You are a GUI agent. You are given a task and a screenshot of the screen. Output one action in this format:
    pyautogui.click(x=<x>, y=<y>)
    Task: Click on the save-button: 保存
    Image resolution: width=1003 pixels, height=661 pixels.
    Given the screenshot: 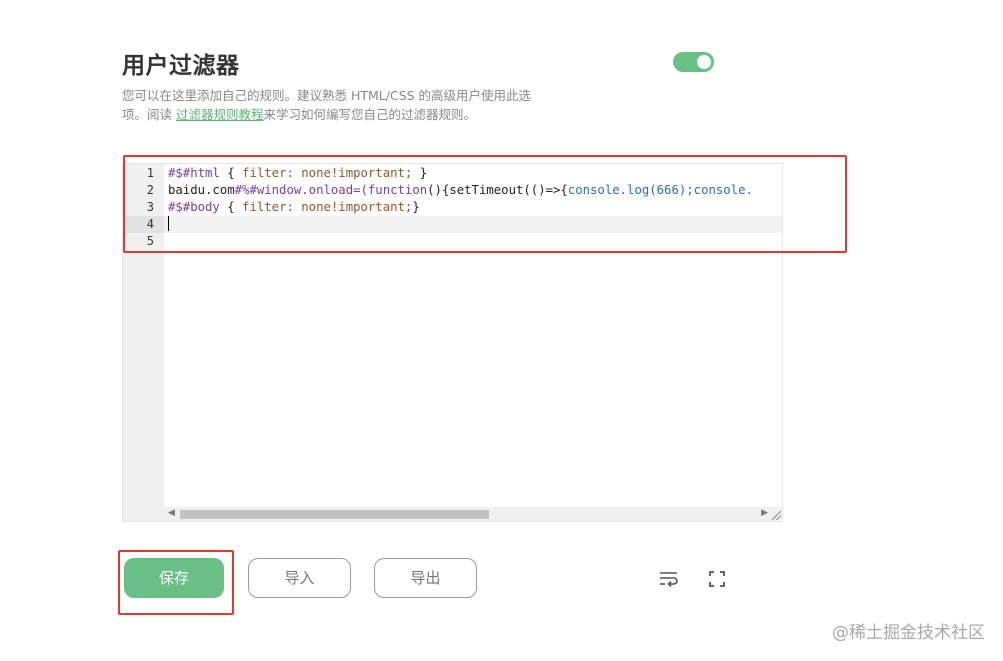 What is the action you would take?
    pyautogui.click(x=174, y=578)
    